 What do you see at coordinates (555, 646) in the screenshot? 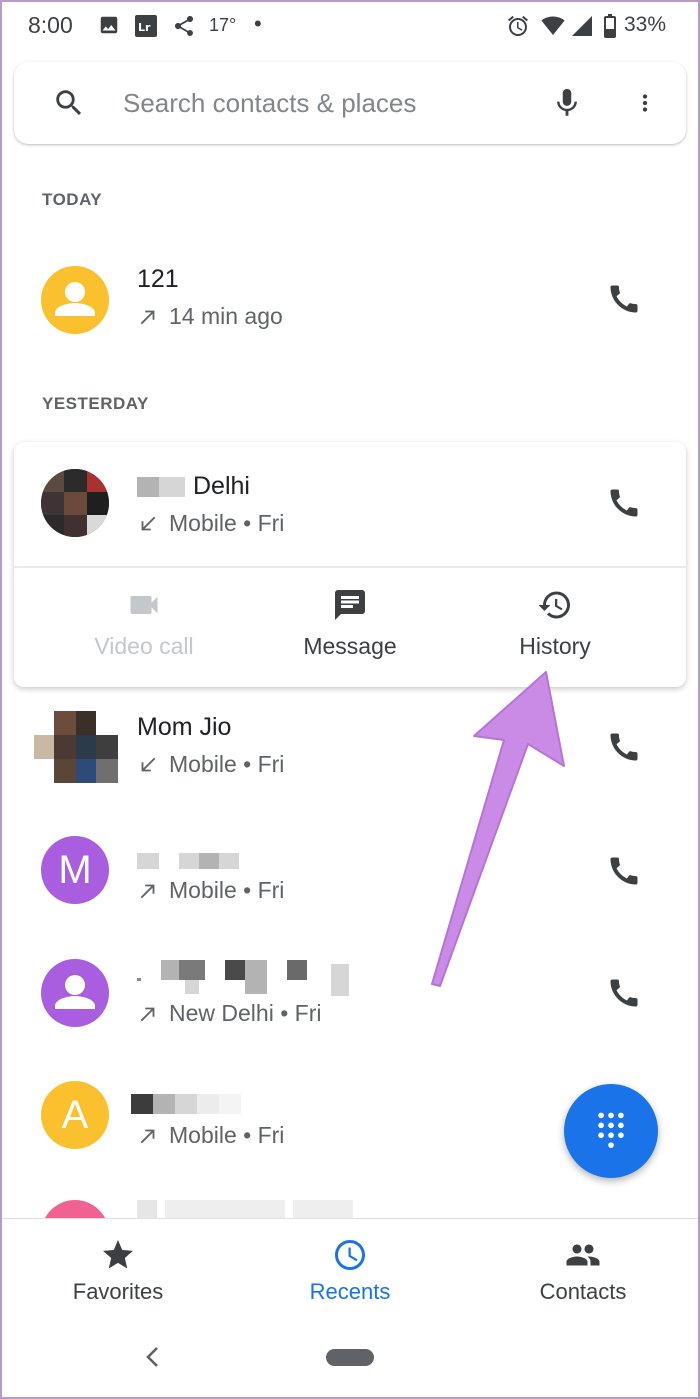
I see `history-label: History` at bounding box center [555, 646].